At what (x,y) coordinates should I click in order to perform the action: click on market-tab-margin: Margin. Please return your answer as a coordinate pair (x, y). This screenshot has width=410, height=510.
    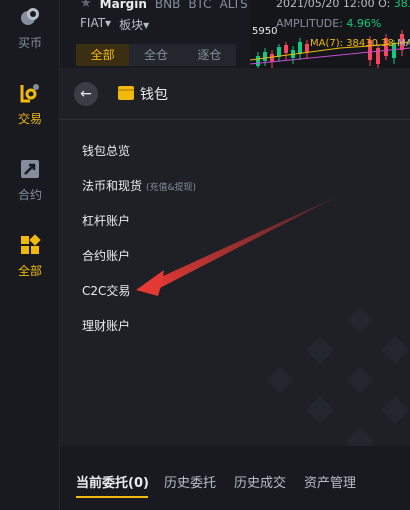
    Looking at the image, I should click on (123, 5).